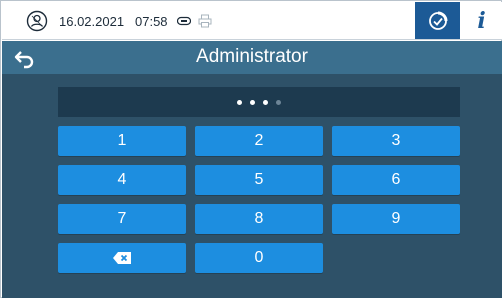 Image resolution: width=502 pixels, height=298 pixels. I want to click on usb-icon, so click(184, 21).